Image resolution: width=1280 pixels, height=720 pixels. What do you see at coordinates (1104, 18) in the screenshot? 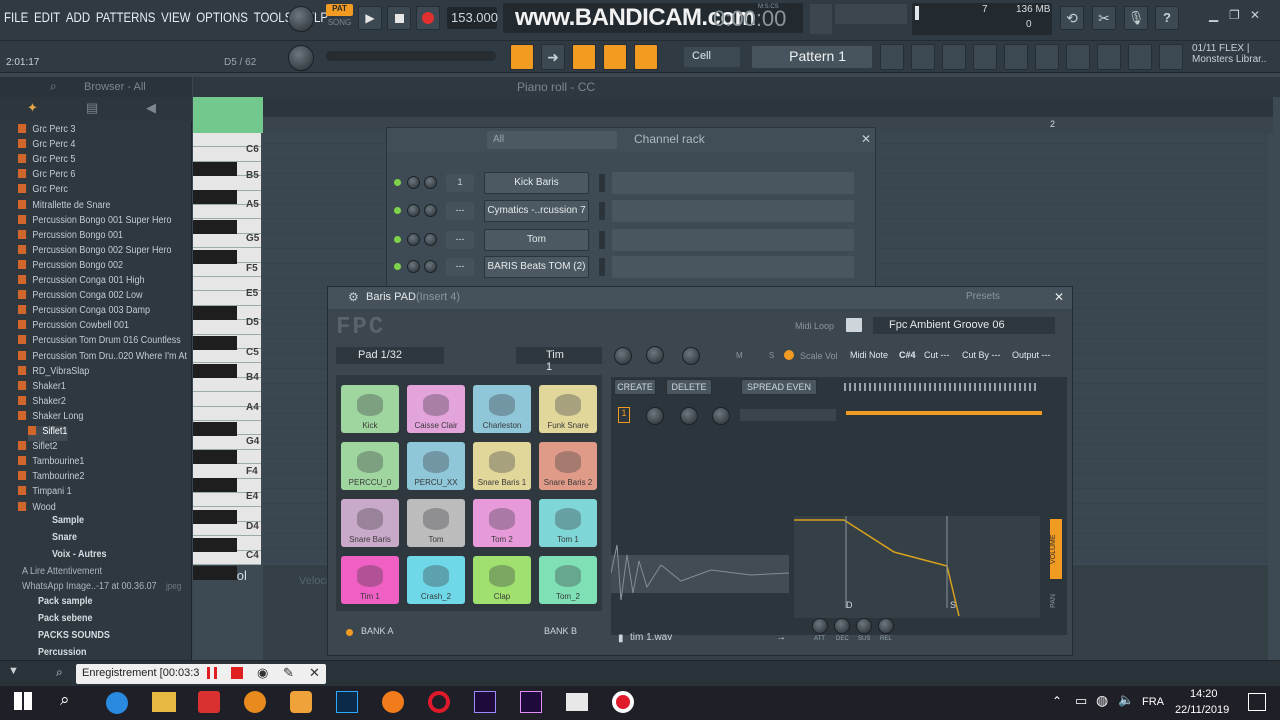
I see `cut-tool-button: ✂` at bounding box center [1104, 18].